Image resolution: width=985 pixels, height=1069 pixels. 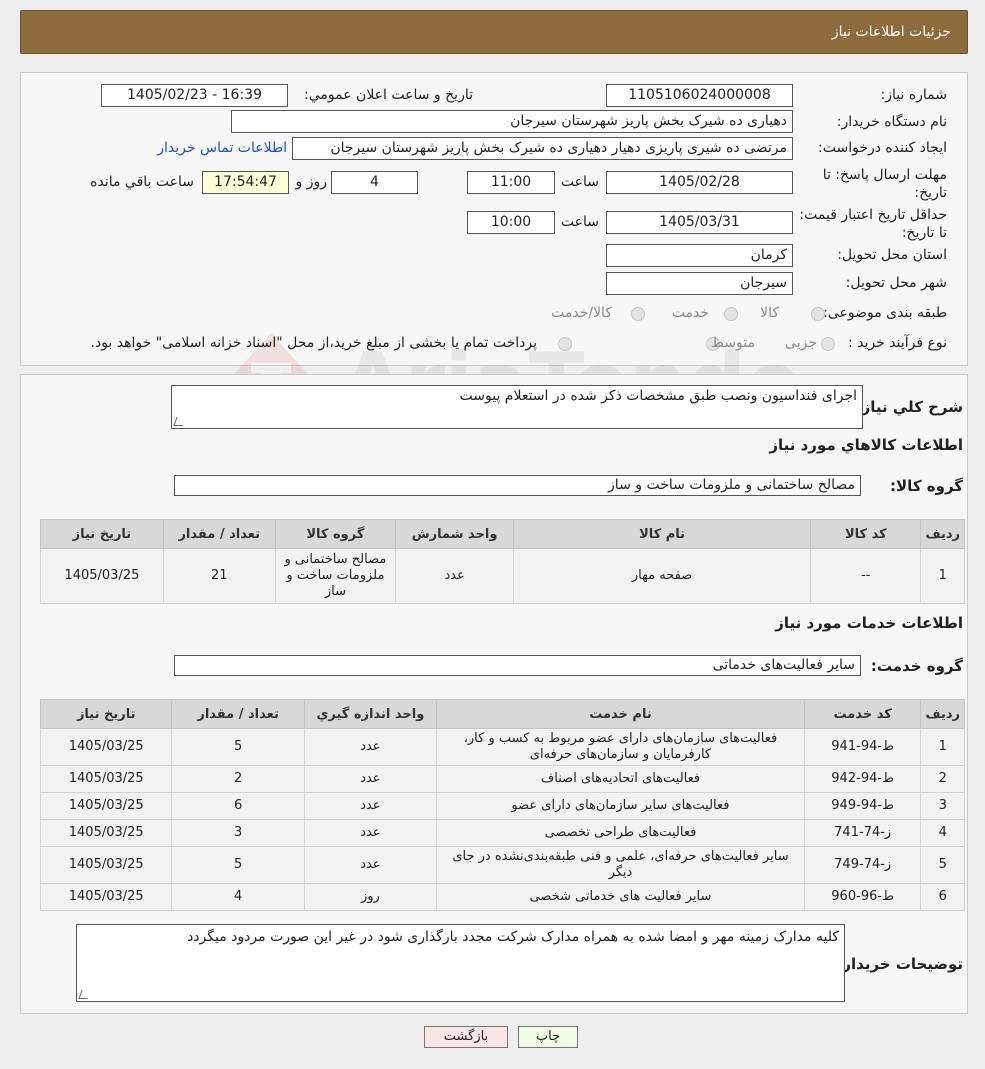 What do you see at coordinates (896, 283) in the screenshot?
I see `city-label: شهر محل تحویل:` at bounding box center [896, 283].